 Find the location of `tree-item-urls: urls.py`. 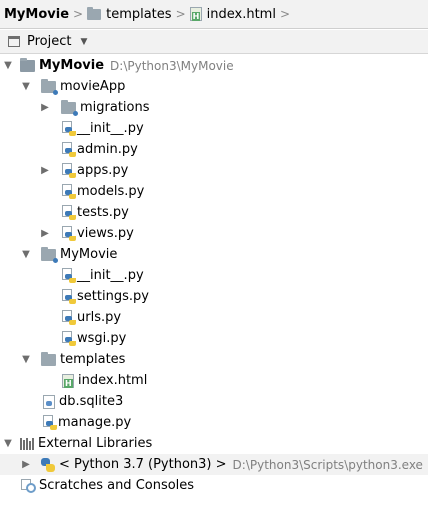

tree-item-urls: urls.py is located at coordinates (214, 317).